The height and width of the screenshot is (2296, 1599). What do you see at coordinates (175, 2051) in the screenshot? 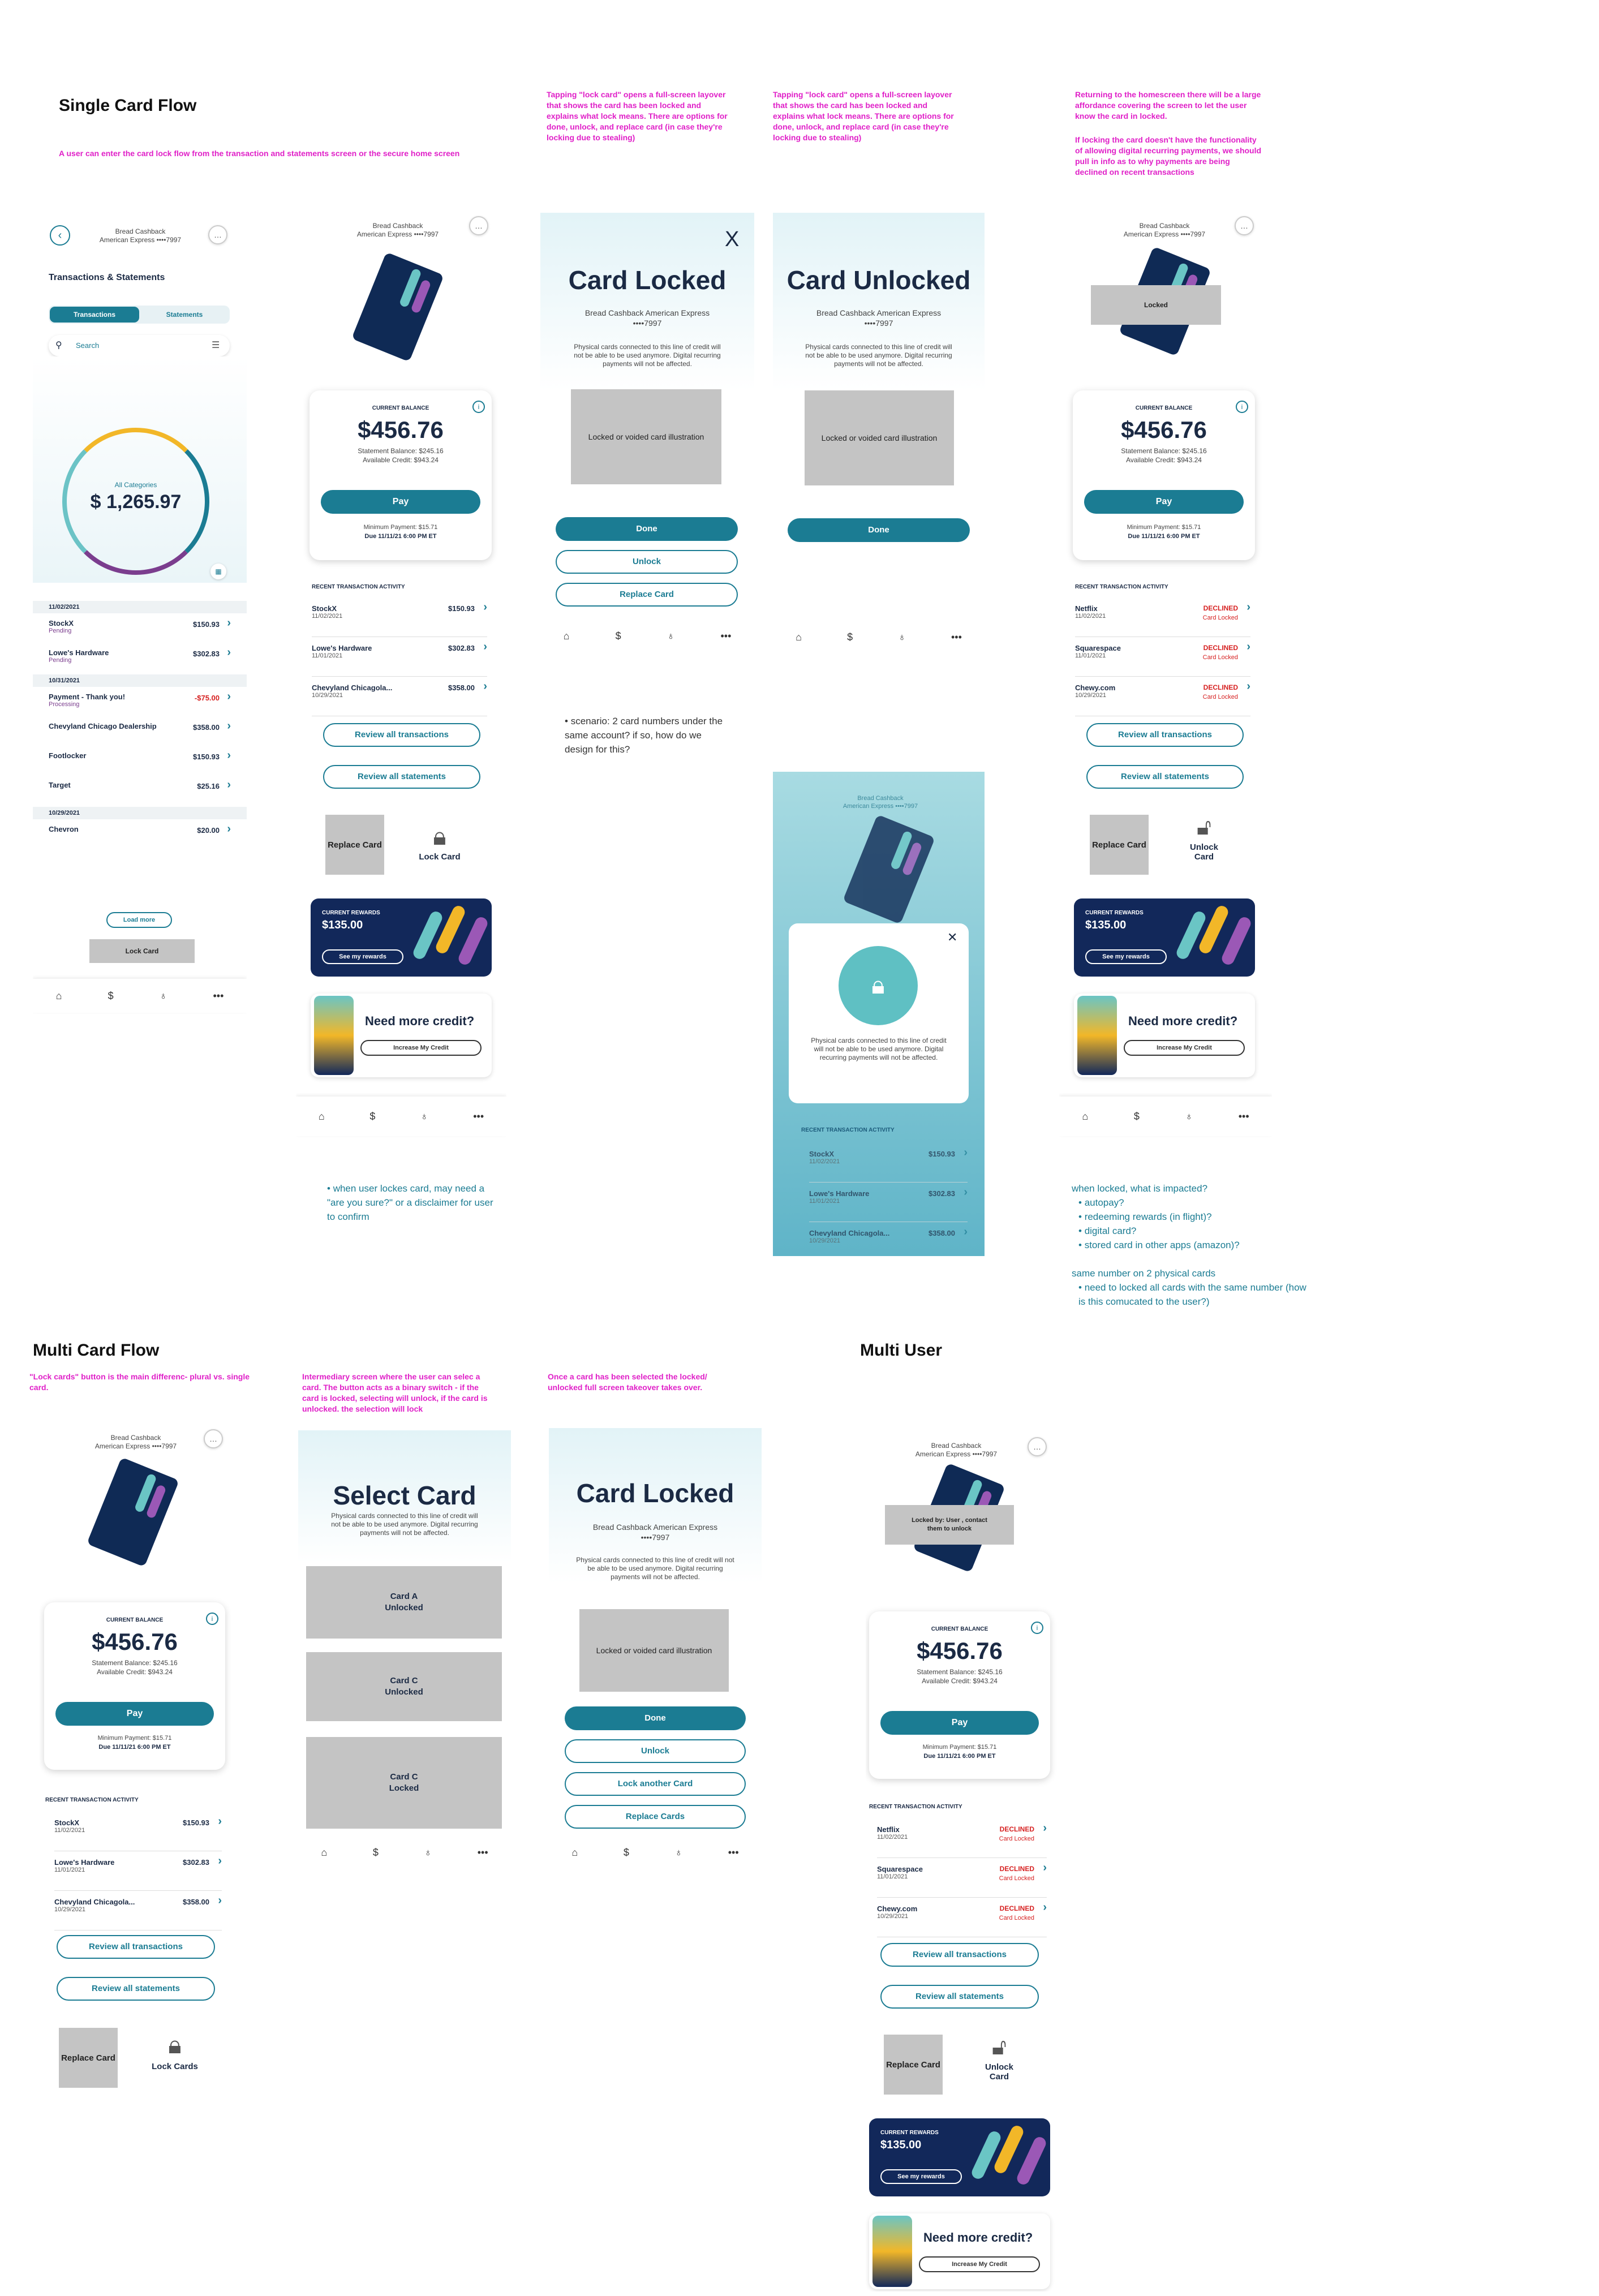
I see `lock-cards-button: 🔒︎ Lock Cards` at bounding box center [175, 2051].